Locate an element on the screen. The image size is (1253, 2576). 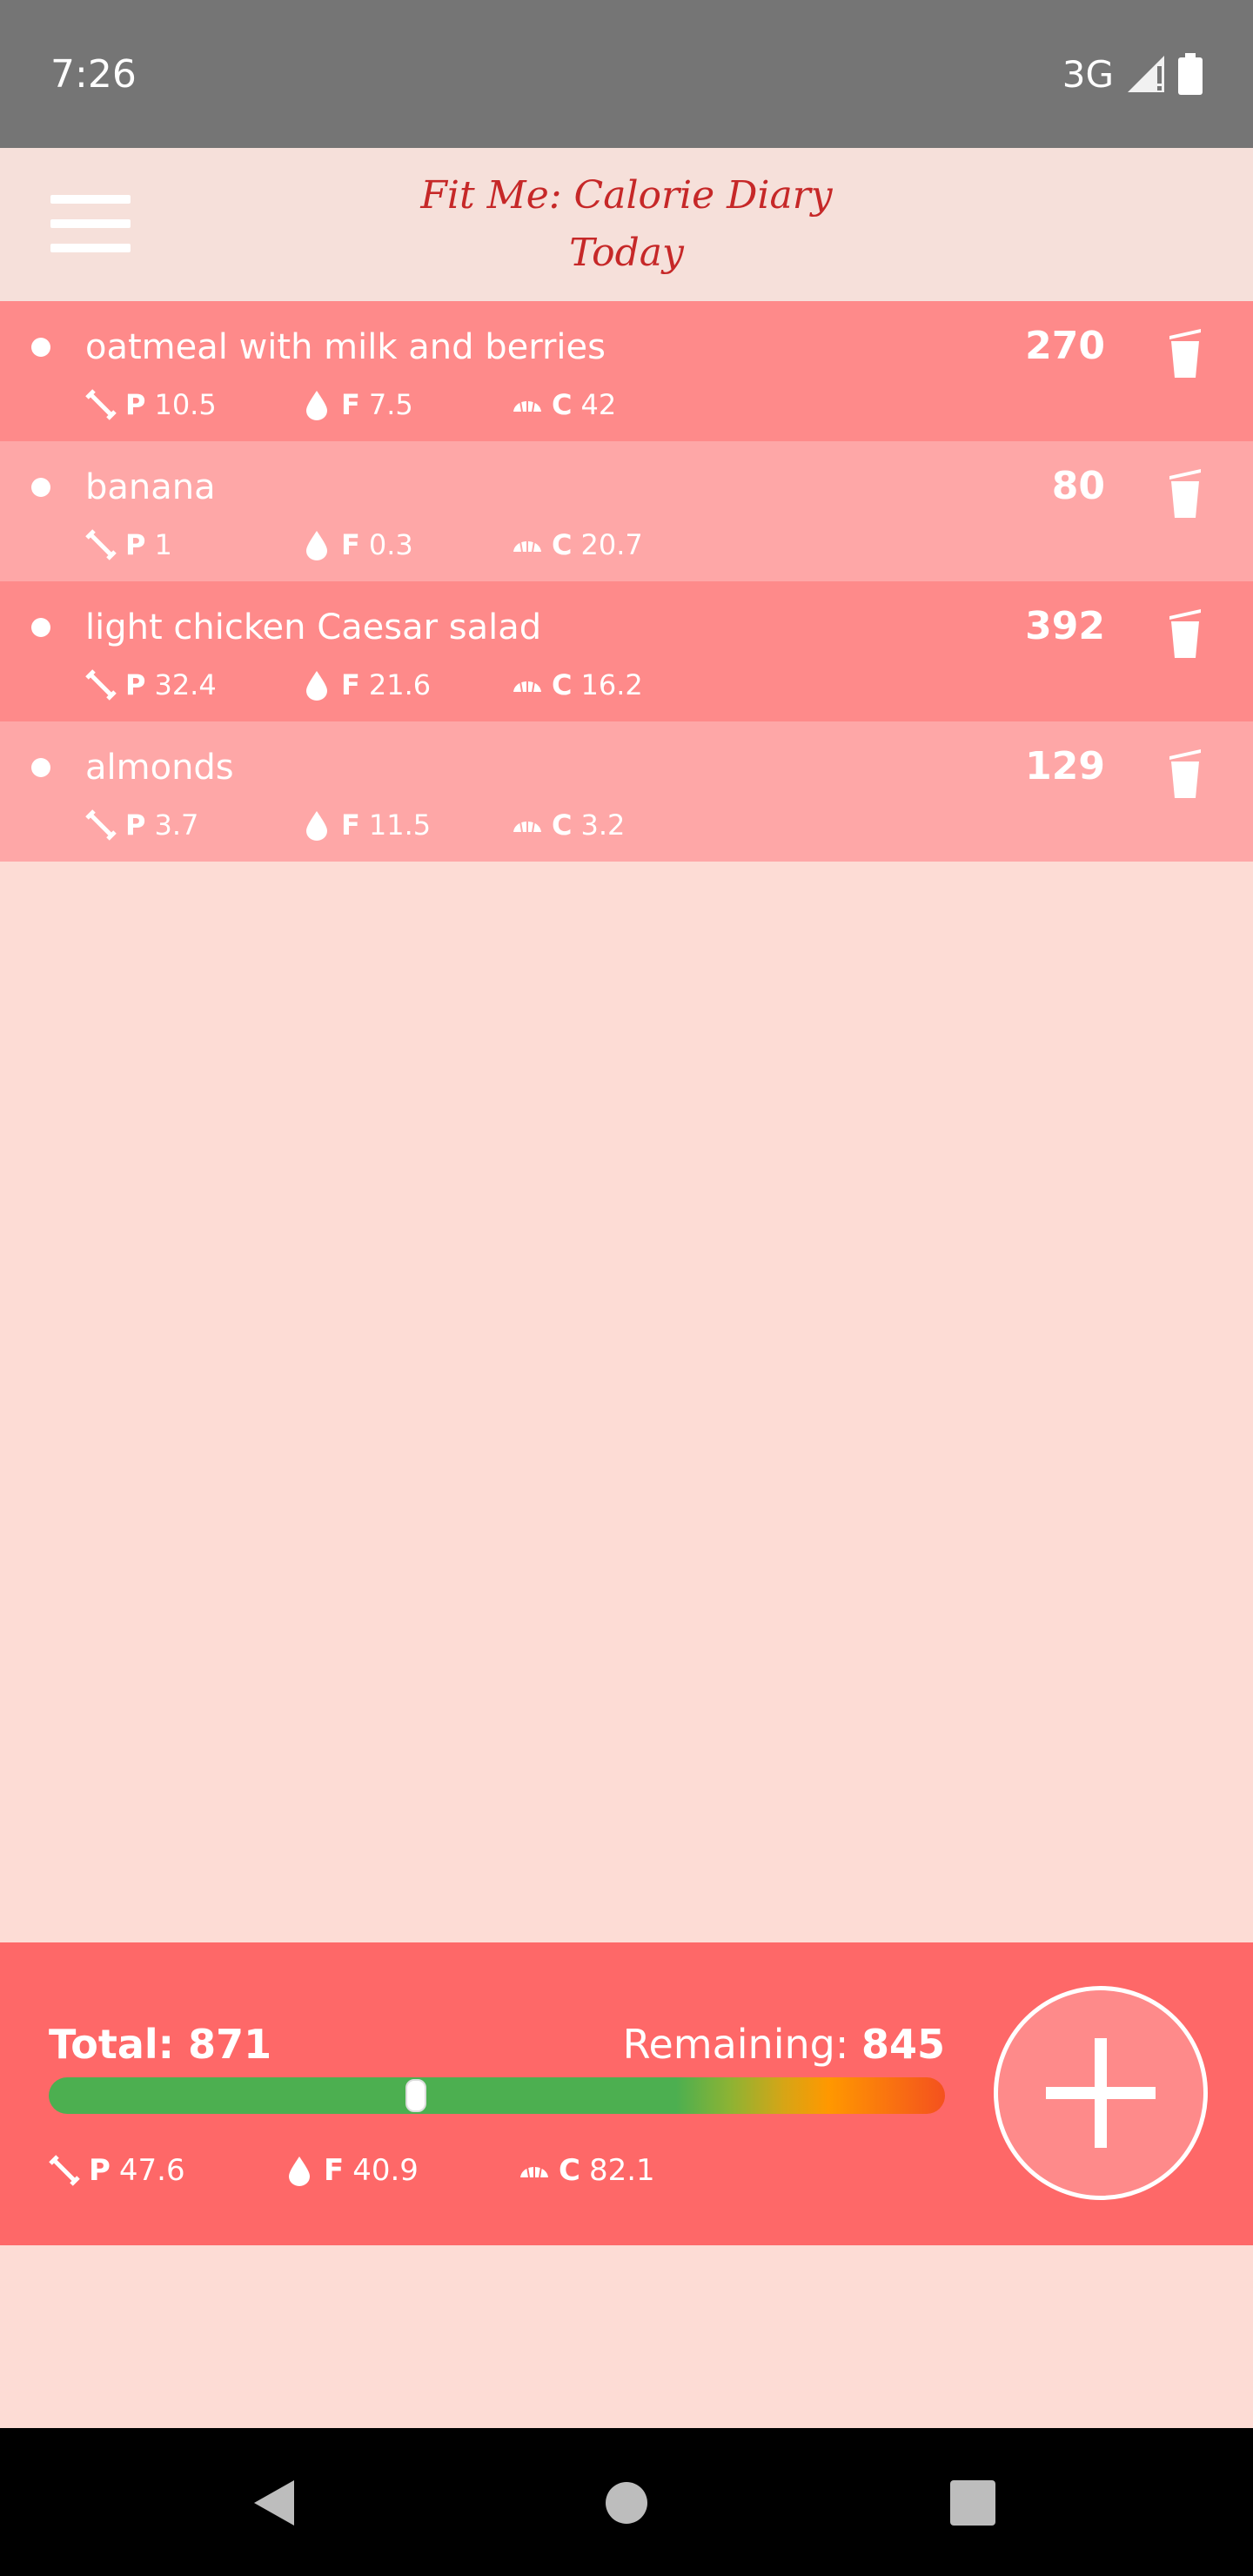
food-calories: 80 is located at coordinates (1078, 486).